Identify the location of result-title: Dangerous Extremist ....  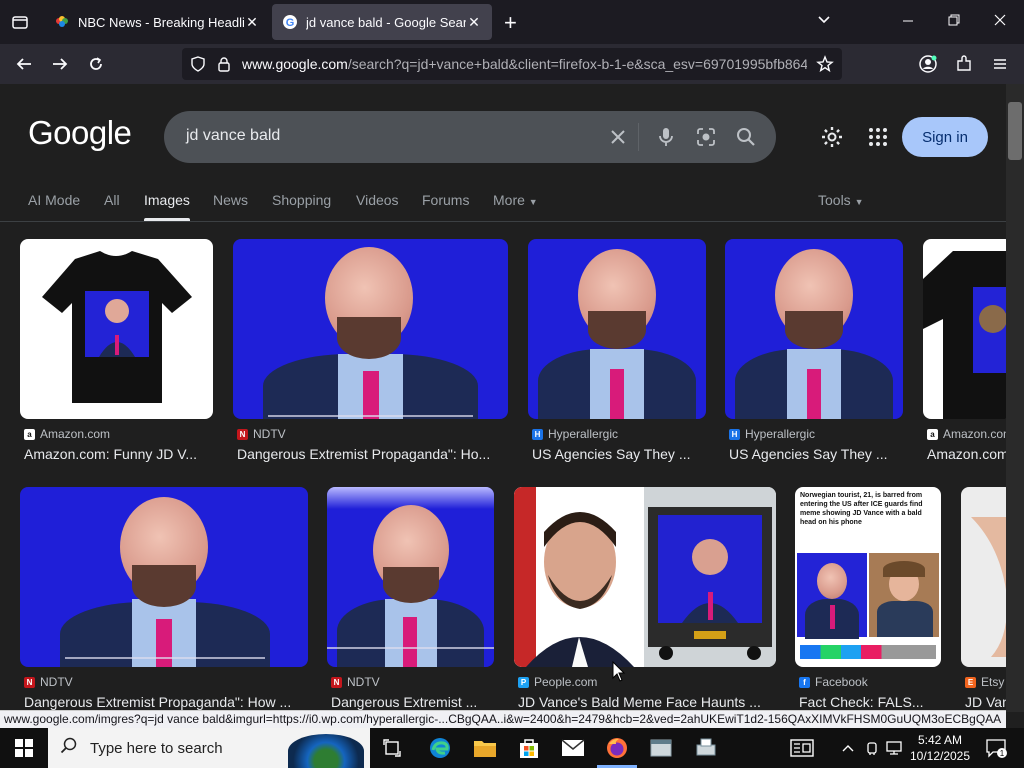
(412, 702).